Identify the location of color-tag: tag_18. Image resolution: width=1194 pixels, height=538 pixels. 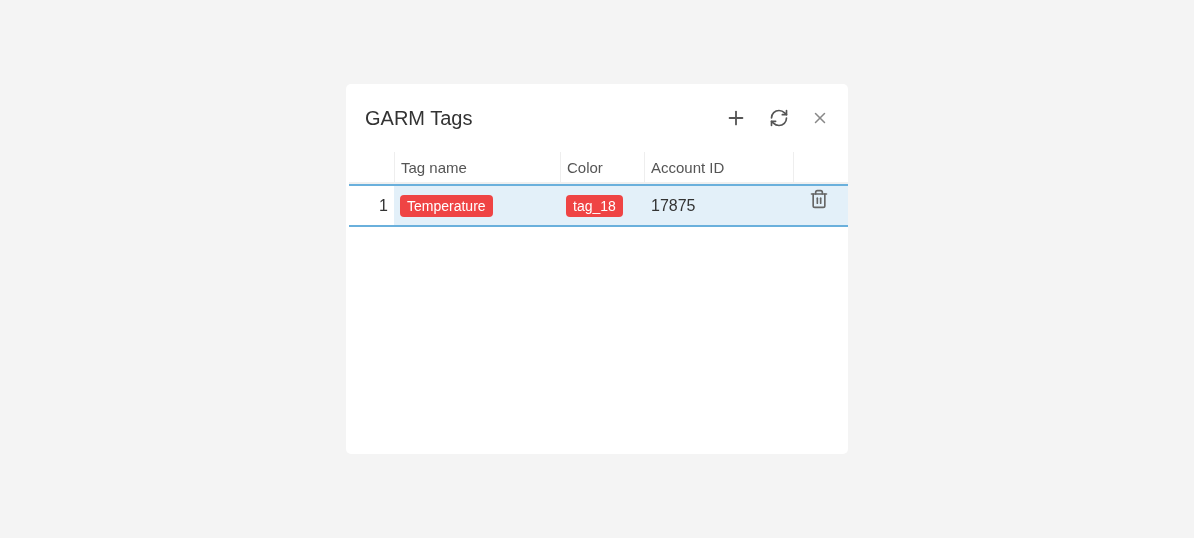
(594, 205).